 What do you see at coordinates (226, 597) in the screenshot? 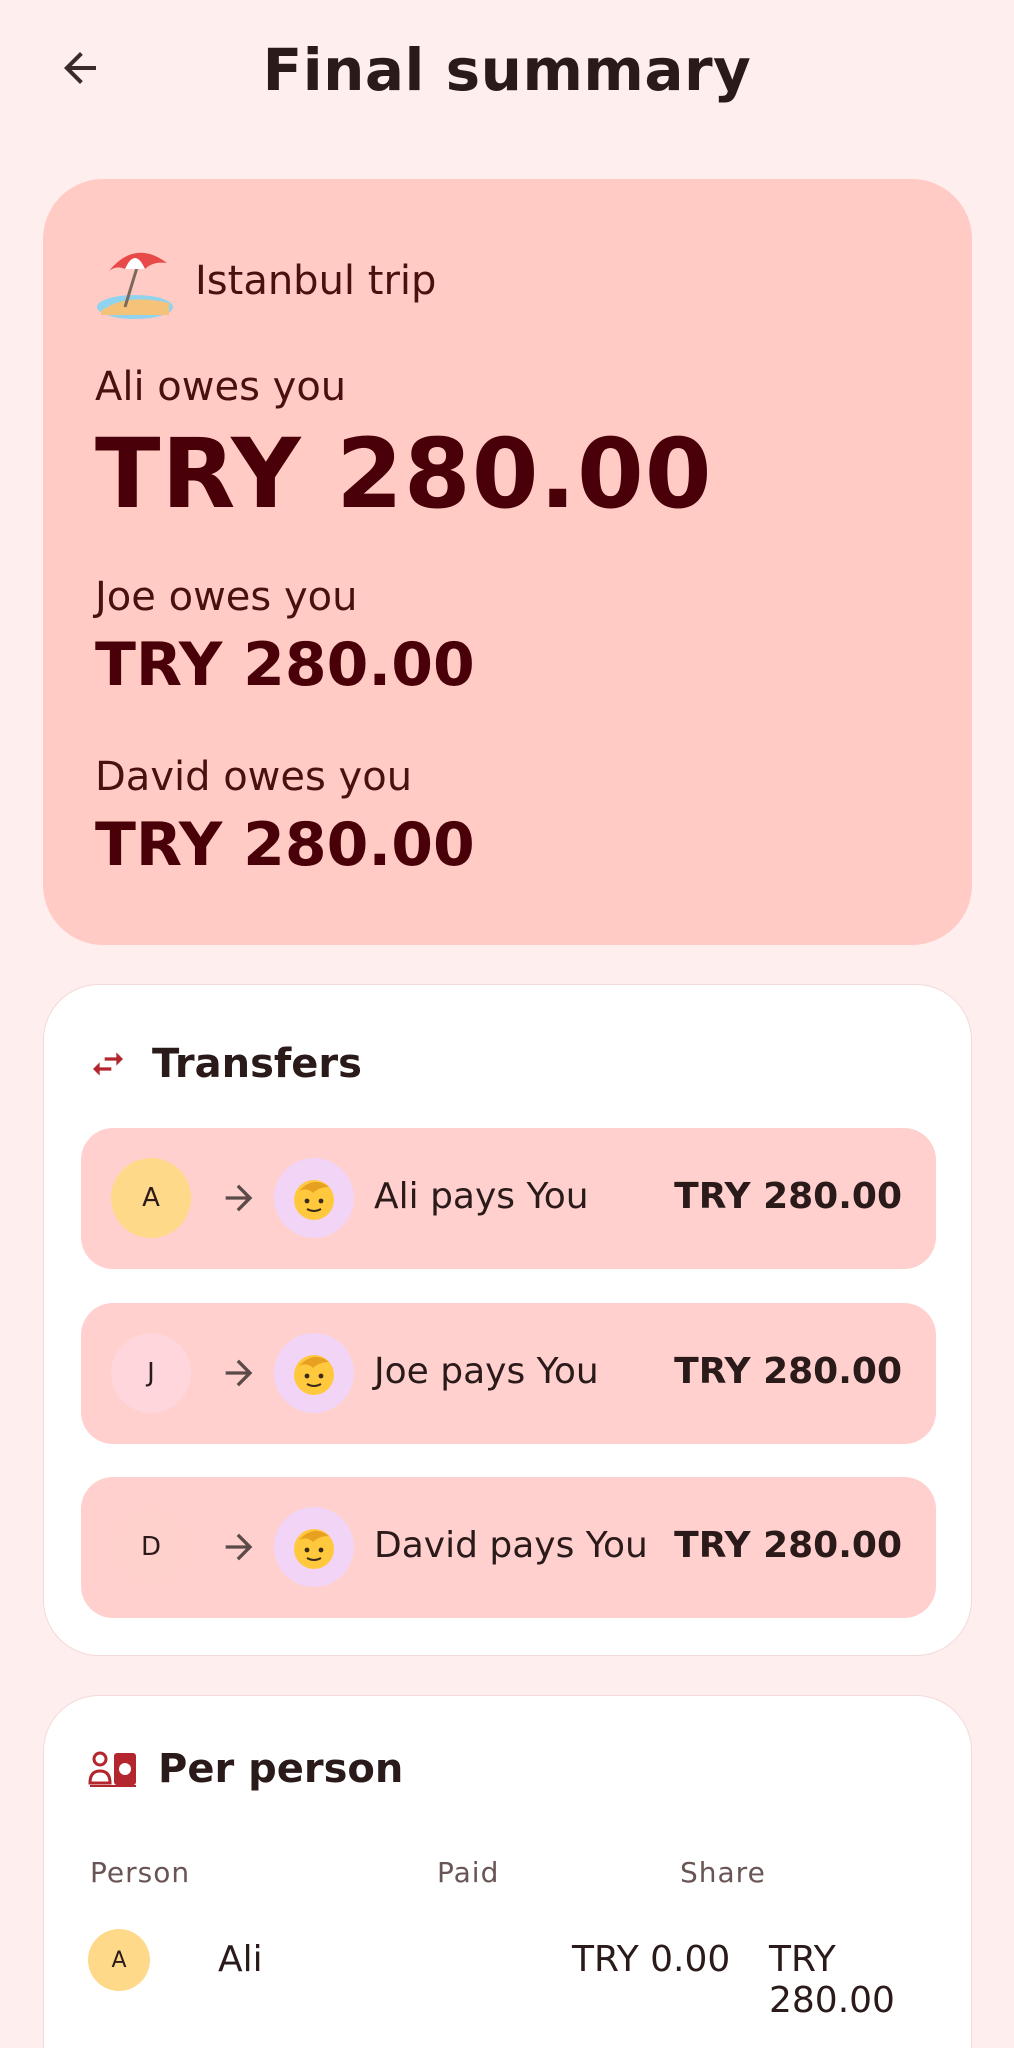
I see `debt-label: Joe owes you` at bounding box center [226, 597].